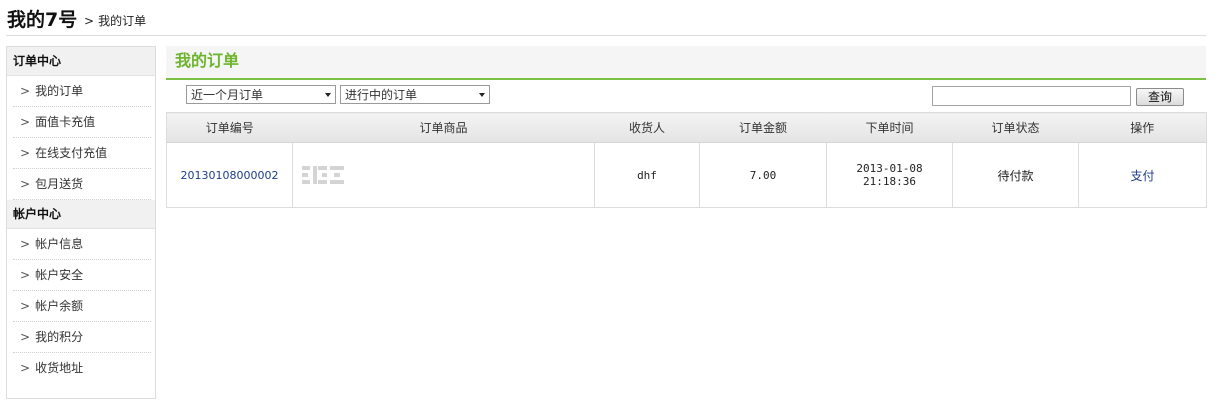  What do you see at coordinates (1015, 175) in the screenshot?
I see `status-cell: 待付款` at bounding box center [1015, 175].